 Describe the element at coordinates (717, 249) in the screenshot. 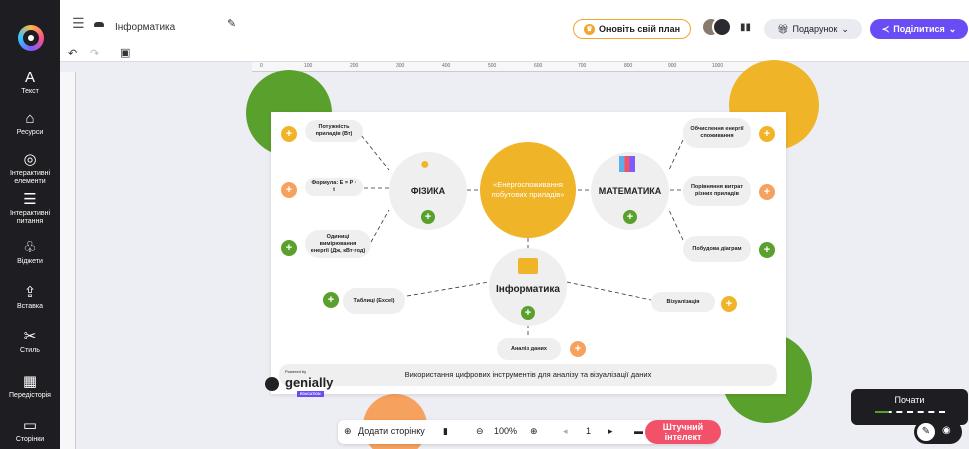

I see `subtopic-diagrams: Побудова діаграм` at that location.